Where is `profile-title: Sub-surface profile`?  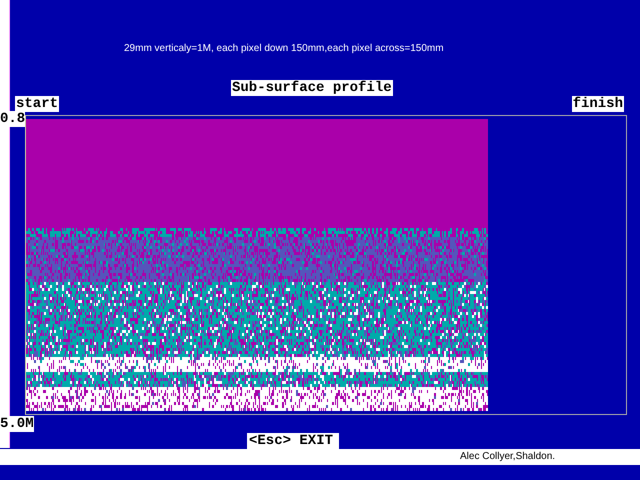 profile-title: Sub-surface profile is located at coordinates (312, 88).